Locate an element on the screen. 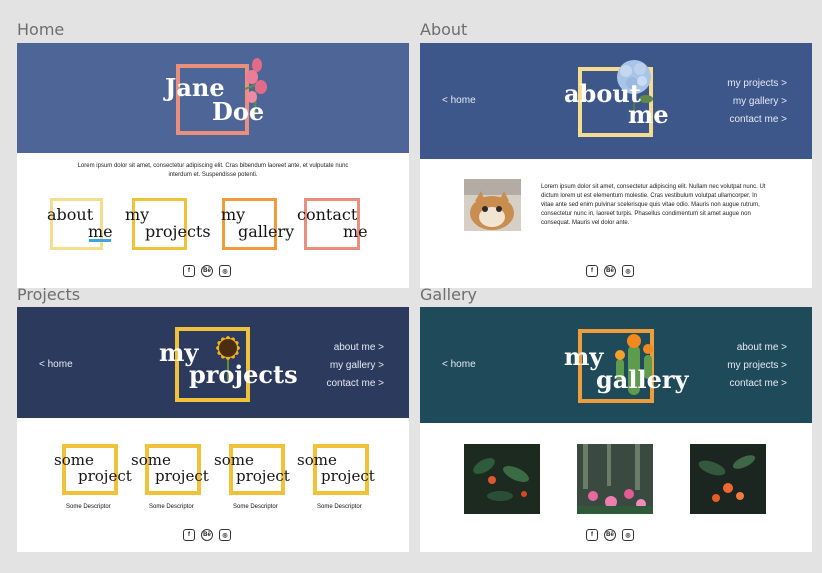 The height and width of the screenshot is (573, 822). projects-nav: about me > my gallery > contact me > is located at coordinates (355, 366).